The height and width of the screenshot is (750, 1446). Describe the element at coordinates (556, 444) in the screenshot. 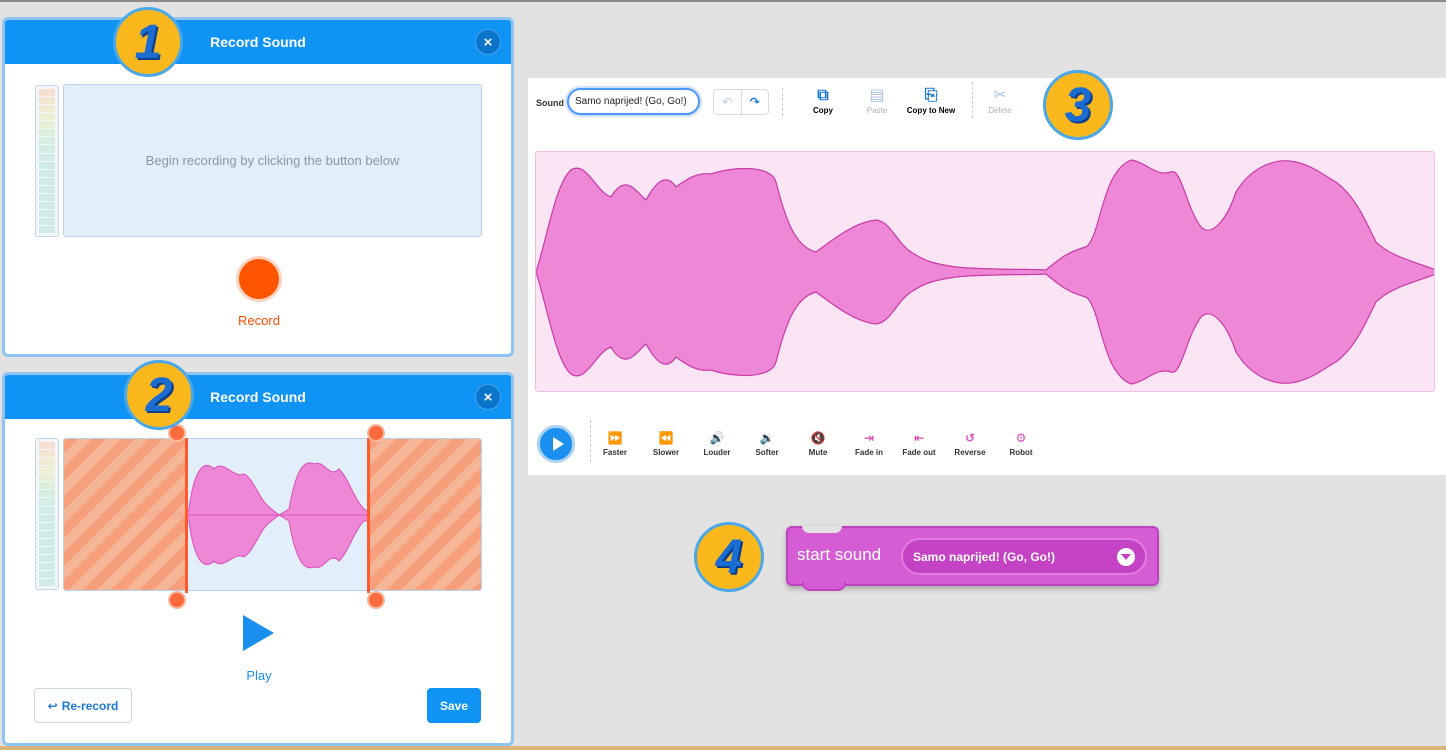

I see `play-sound-button` at that location.